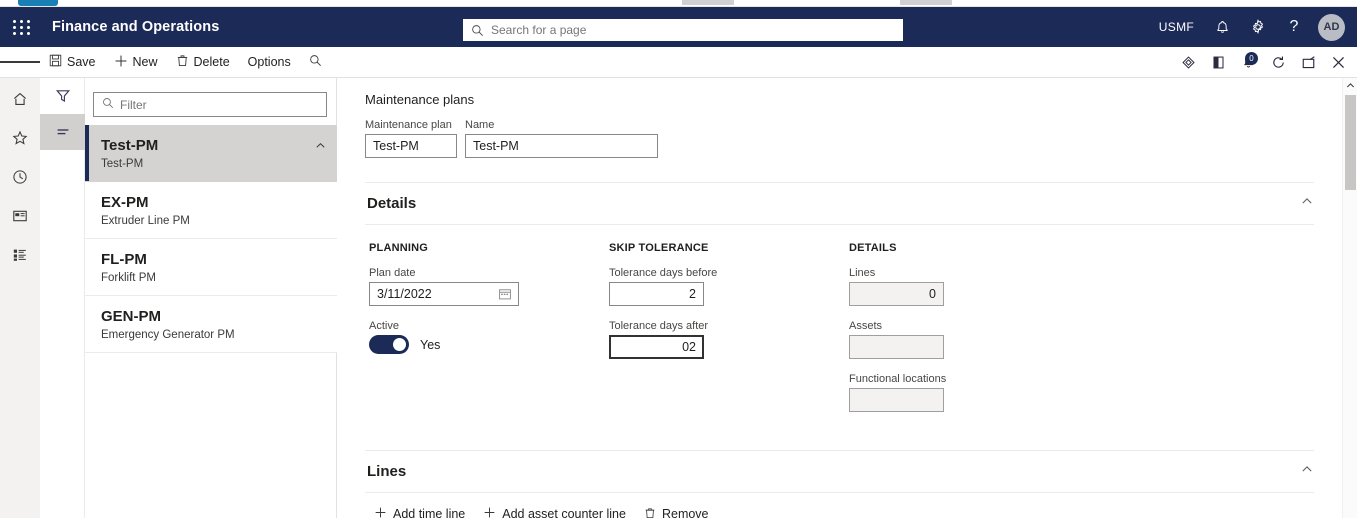 The height and width of the screenshot is (518, 1357). I want to click on remove-line-button: Remove, so click(676, 511).